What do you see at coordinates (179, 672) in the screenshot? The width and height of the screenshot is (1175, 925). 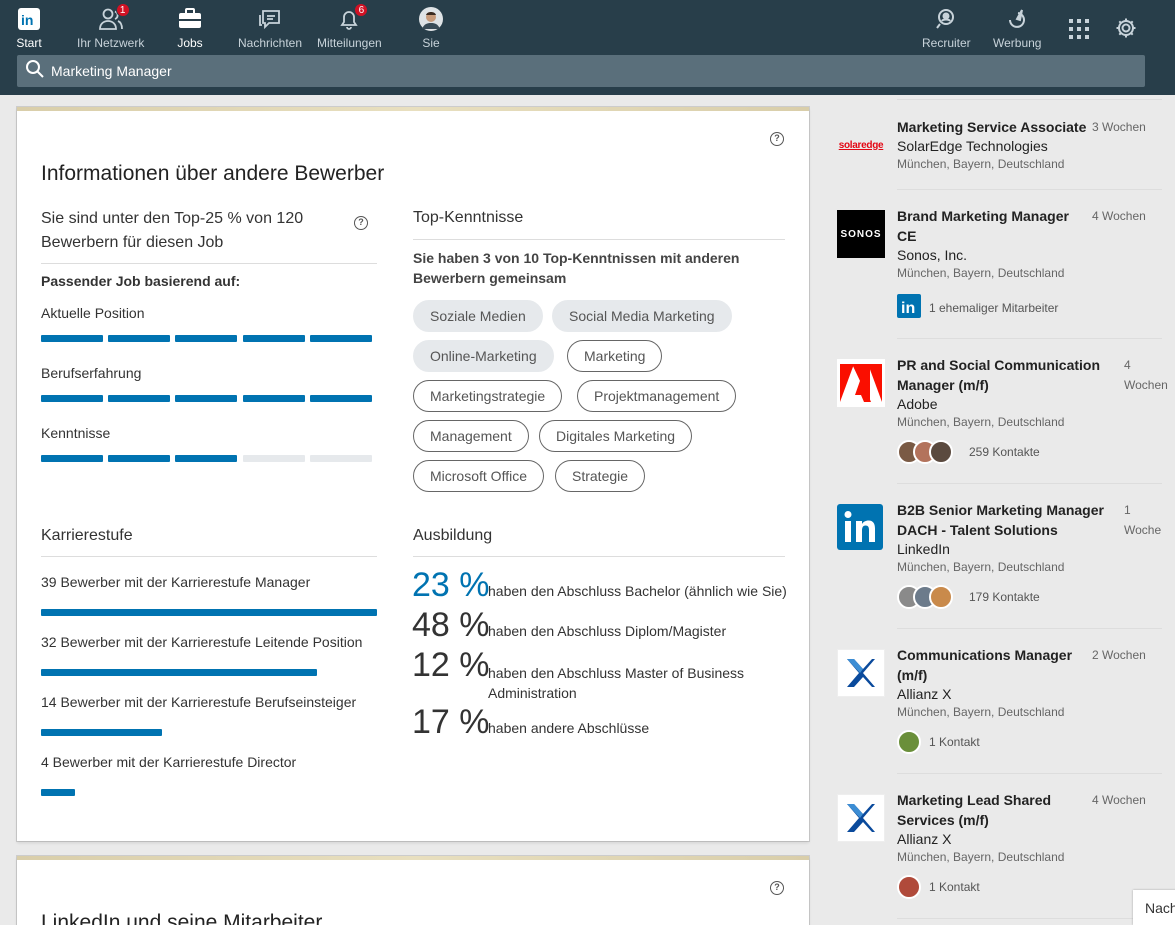 I see `career-bar-senior` at bounding box center [179, 672].